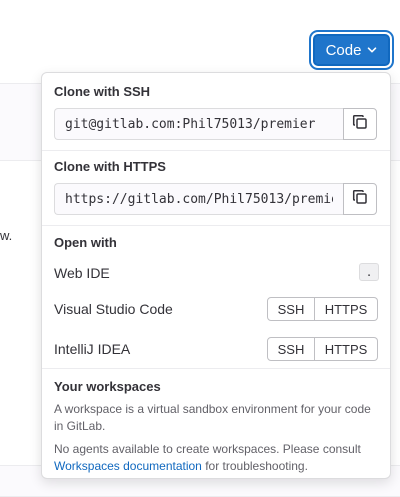  Describe the element at coordinates (92, 349) in the screenshot. I see `open-intellij-label: IntelliJ IDEA` at that location.